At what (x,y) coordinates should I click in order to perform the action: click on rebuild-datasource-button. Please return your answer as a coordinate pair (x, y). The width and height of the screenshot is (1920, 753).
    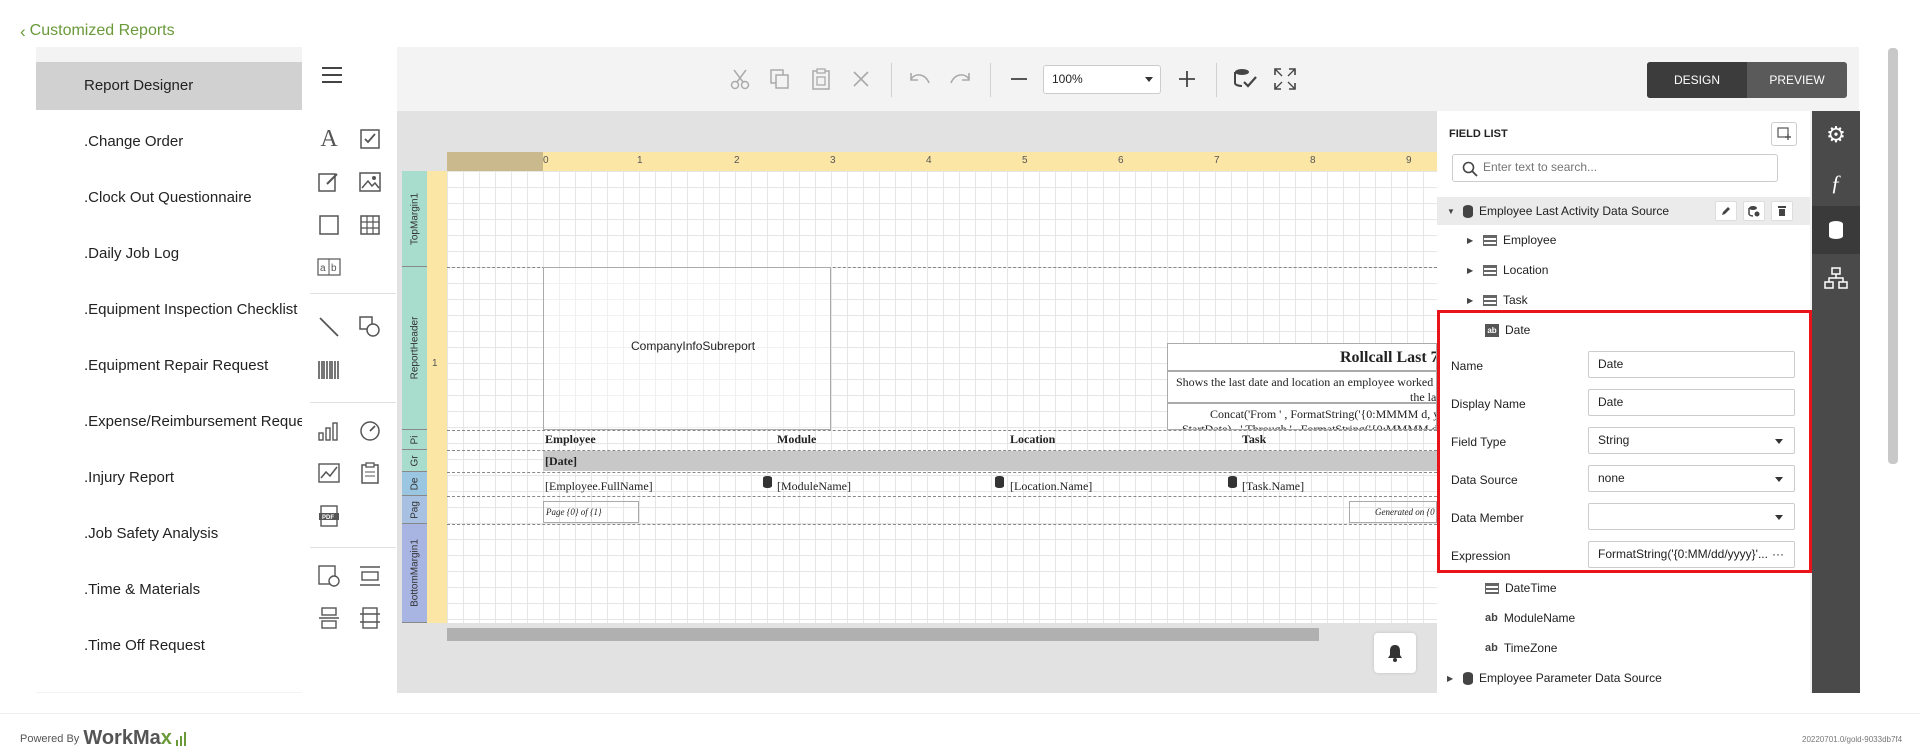
    Looking at the image, I should click on (1754, 211).